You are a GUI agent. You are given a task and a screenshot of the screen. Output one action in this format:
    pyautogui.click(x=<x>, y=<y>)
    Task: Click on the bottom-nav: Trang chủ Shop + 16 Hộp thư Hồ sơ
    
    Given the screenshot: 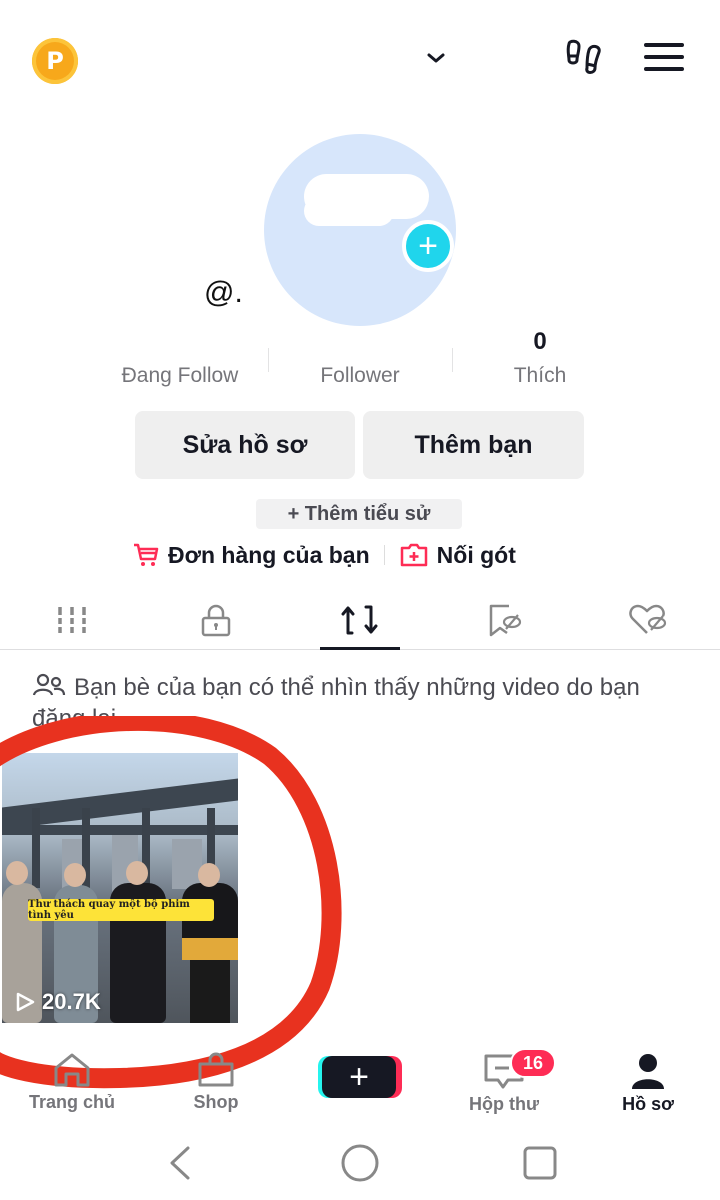 What is the action you would take?
    pyautogui.click(x=360, y=1085)
    